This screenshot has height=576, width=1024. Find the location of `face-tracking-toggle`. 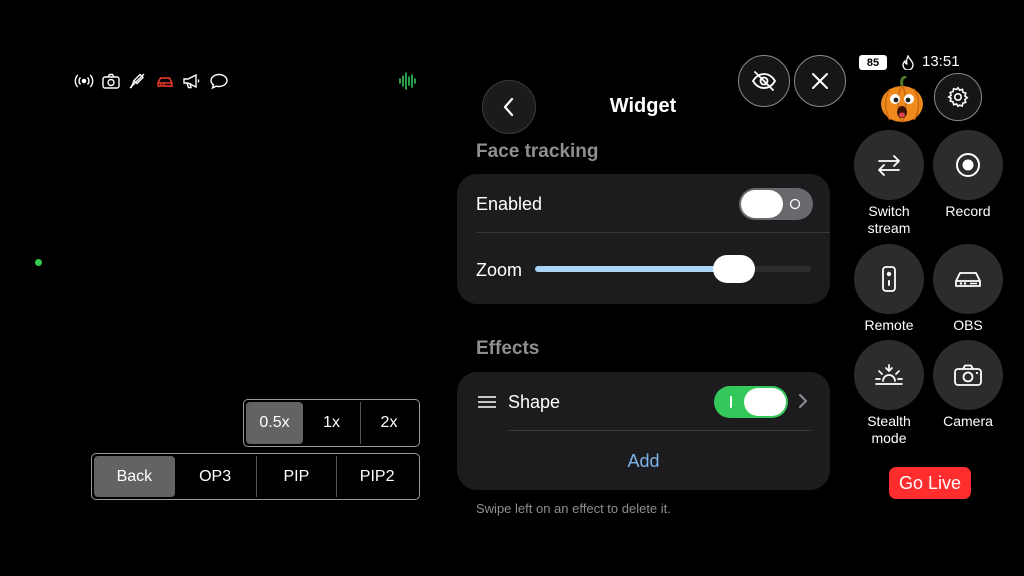

face-tracking-toggle is located at coordinates (776, 204).